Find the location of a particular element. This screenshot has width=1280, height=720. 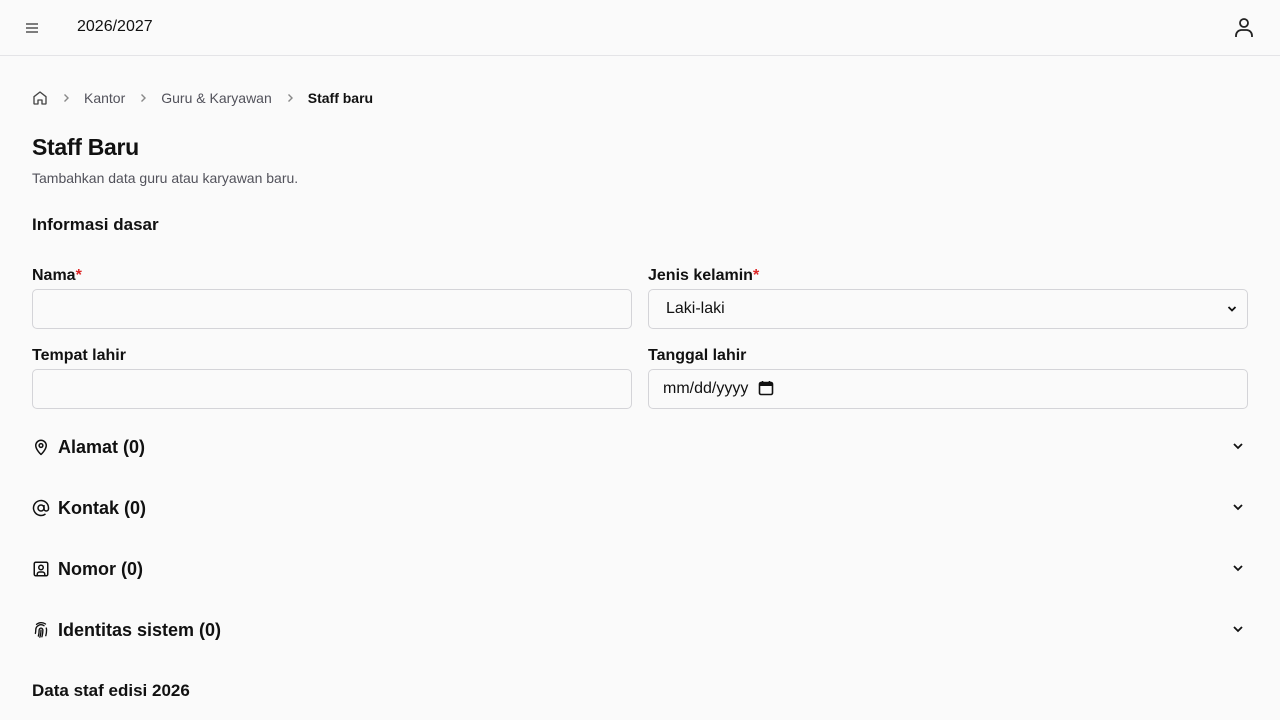

accordion-identitas-sistem: Identitas sistem (0) is located at coordinates (640, 630).